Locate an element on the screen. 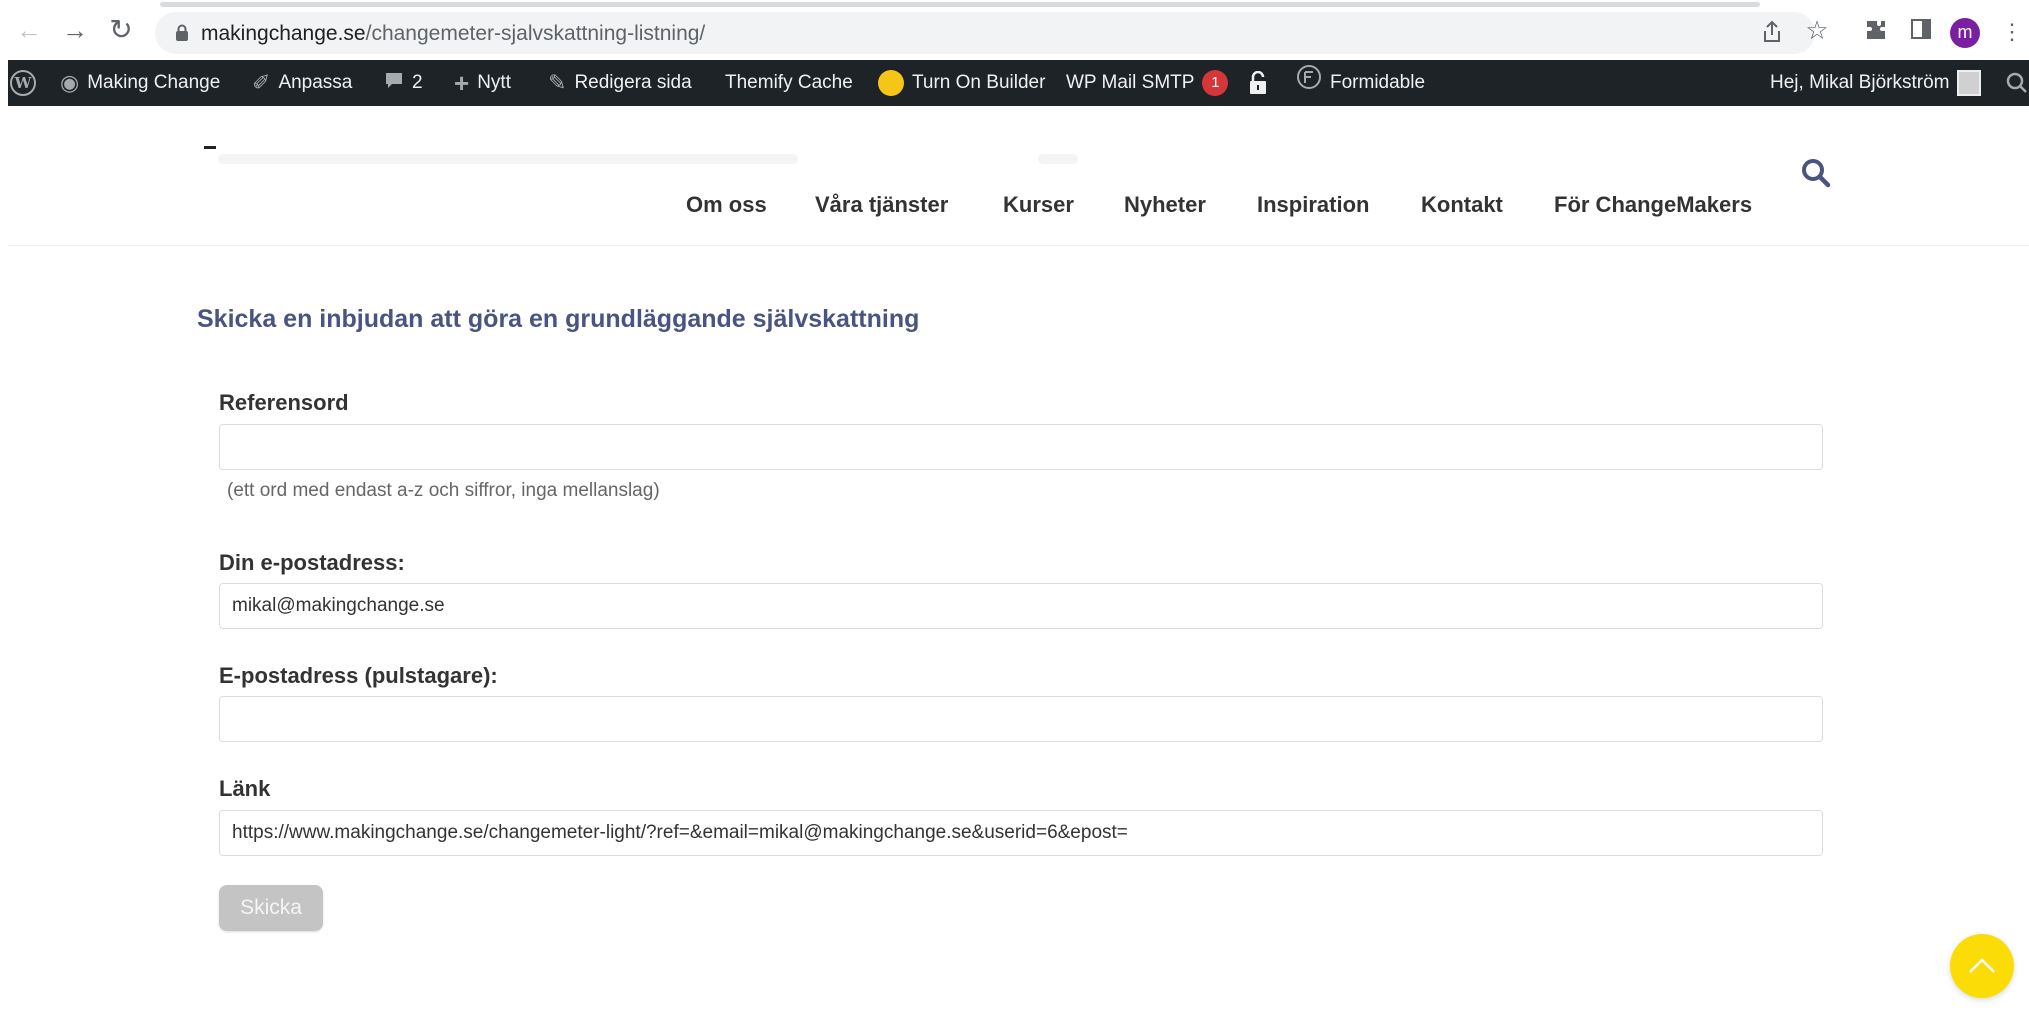  adminbar-new-label: Nytt is located at coordinates (494, 83).